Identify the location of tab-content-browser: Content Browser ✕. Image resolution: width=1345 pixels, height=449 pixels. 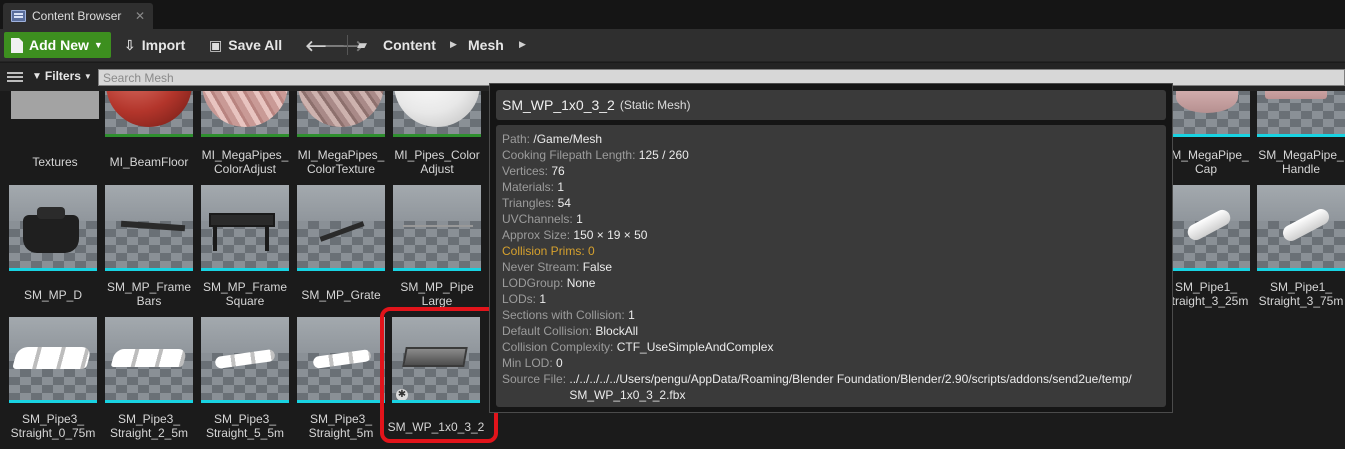
(78, 16).